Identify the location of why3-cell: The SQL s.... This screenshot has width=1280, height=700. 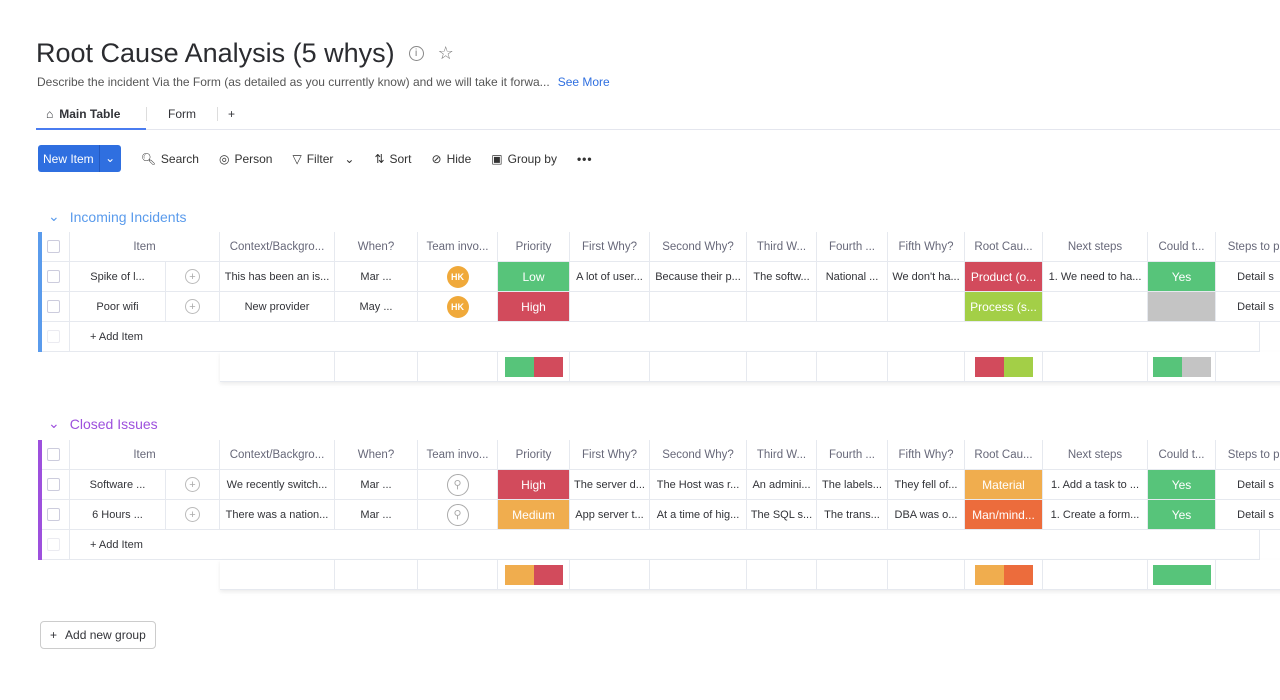
(782, 515).